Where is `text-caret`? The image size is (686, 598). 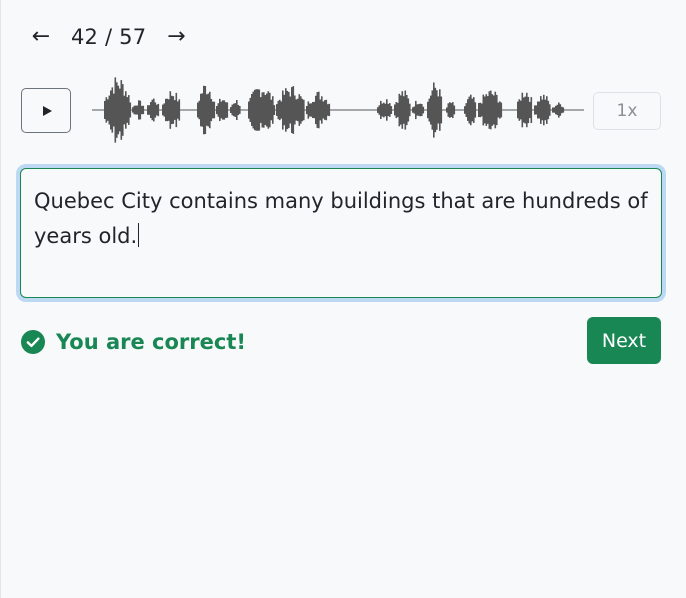 text-caret is located at coordinates (139, 235).